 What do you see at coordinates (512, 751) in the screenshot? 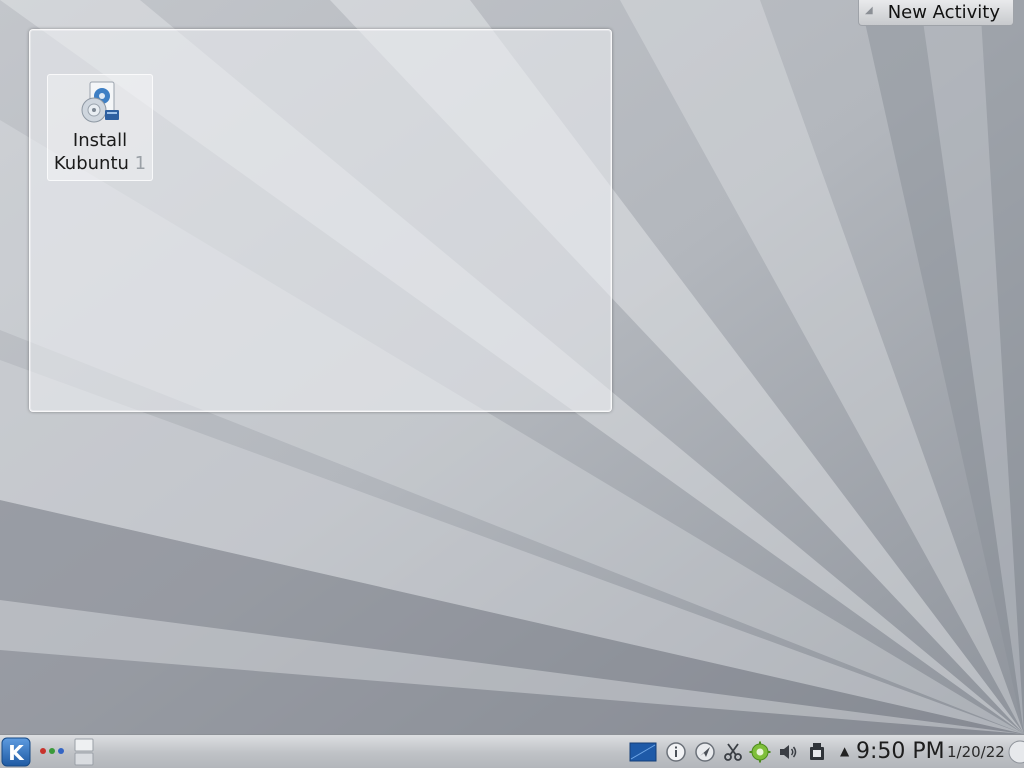
I see `bottom-panel: K ▲ 9:50 PM 1/20/22` at bounding box center [512, 751].